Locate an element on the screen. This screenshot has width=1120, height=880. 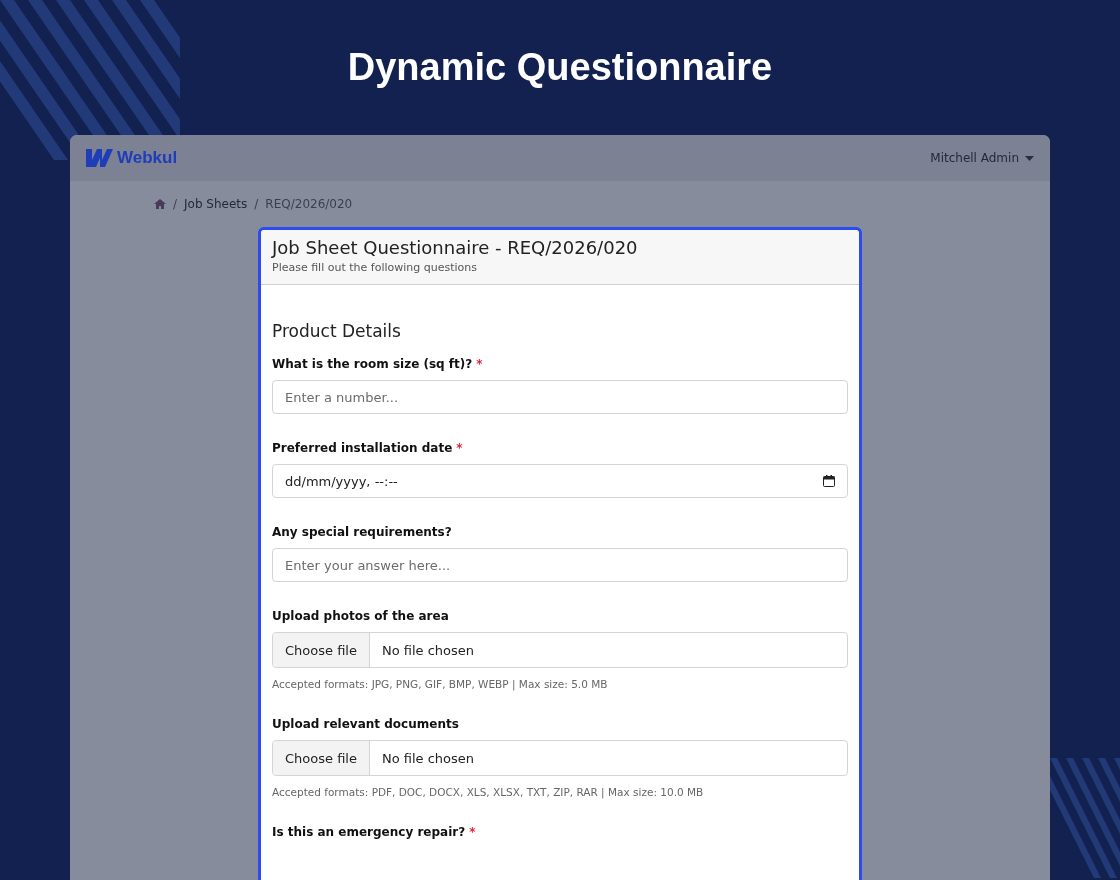
logo-icon is located at coordinates (99, 158).